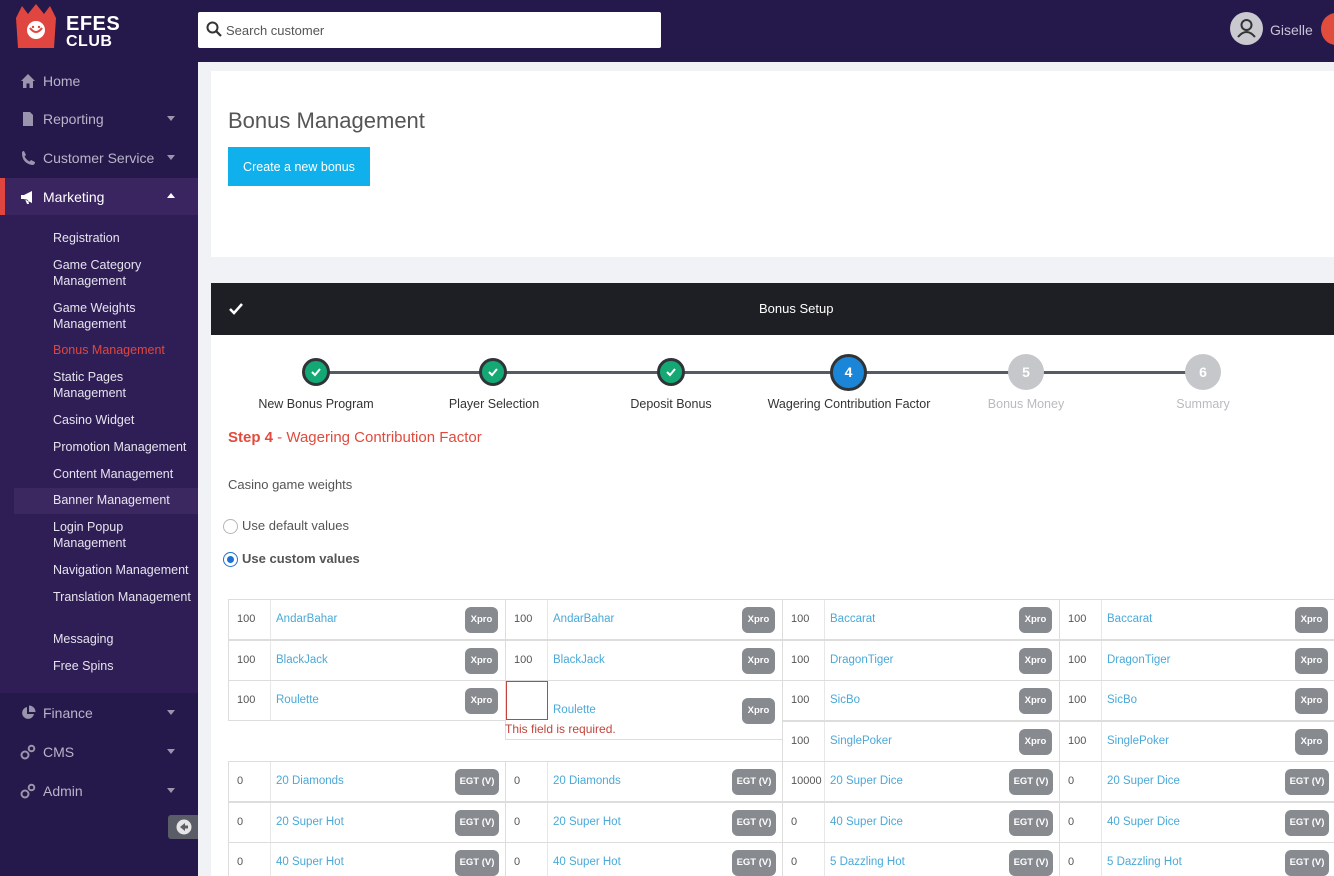  I want to click on search-customer-input, so click(441, 30).